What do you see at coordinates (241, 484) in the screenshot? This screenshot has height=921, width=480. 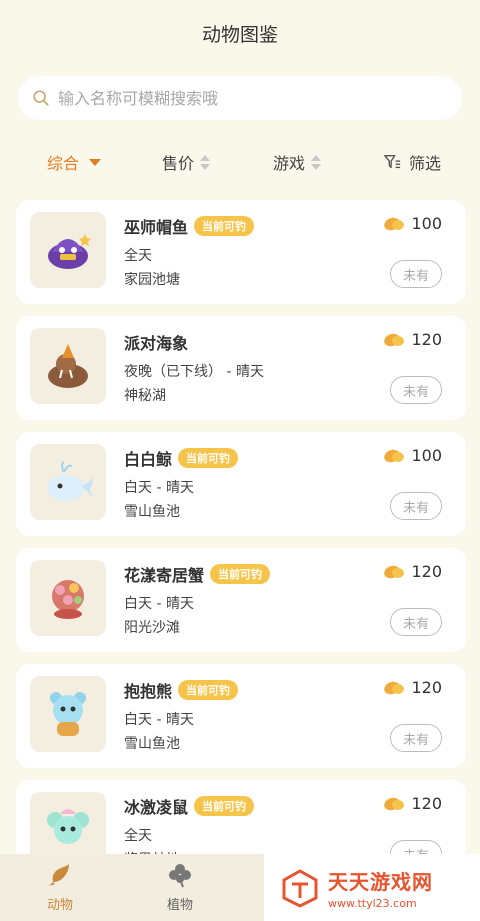 I see `list-item: 白白鲸 当前可钓 白天 - 晴天 雪山鱼池 100 未有` at bounding box center [241, 484].